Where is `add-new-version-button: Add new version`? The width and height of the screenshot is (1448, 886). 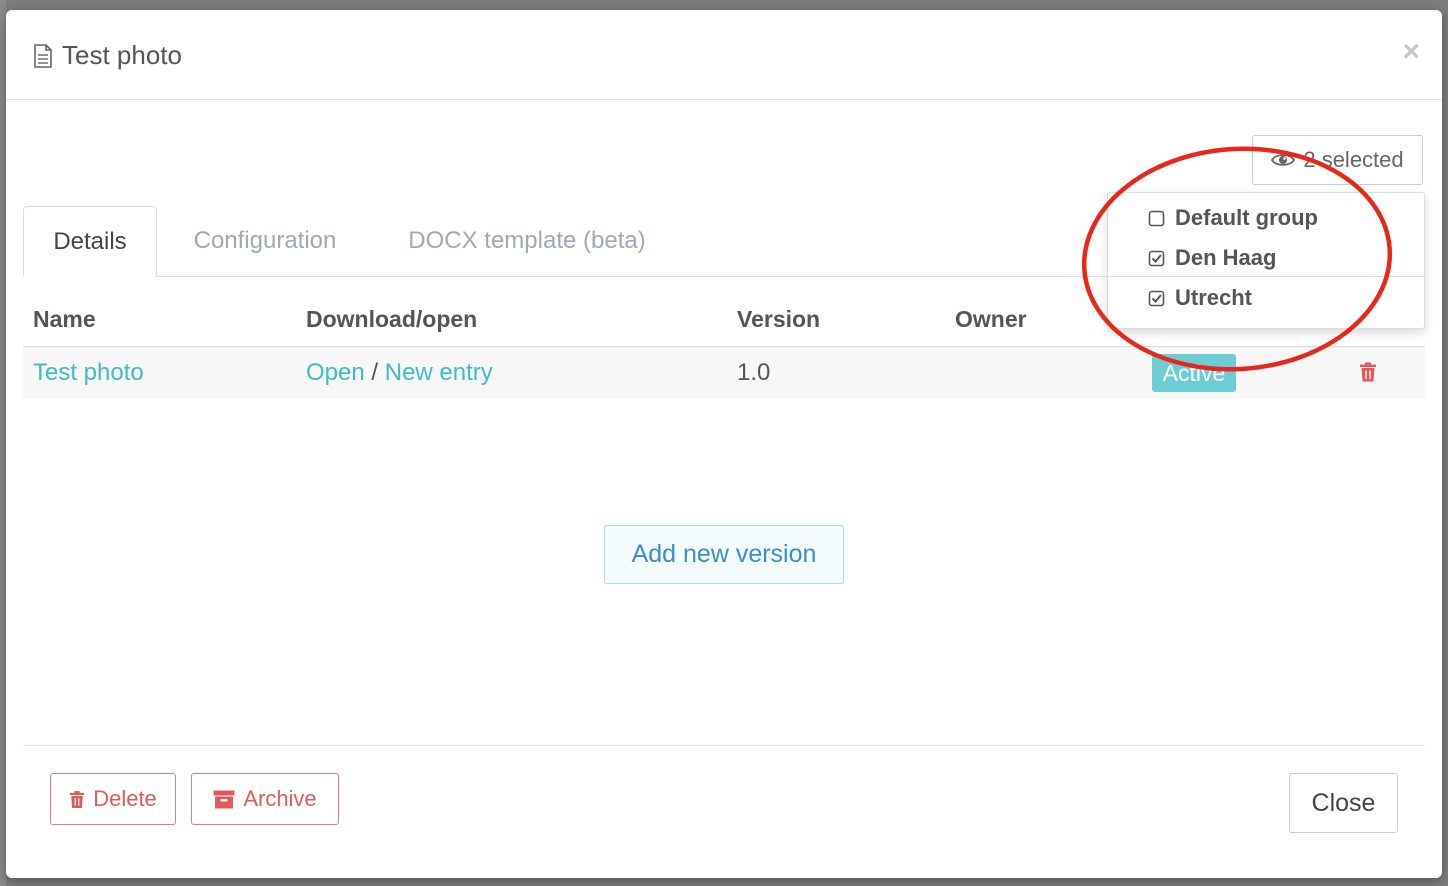
add-new-version-button: Add new version is located at coordinates (724, 554).